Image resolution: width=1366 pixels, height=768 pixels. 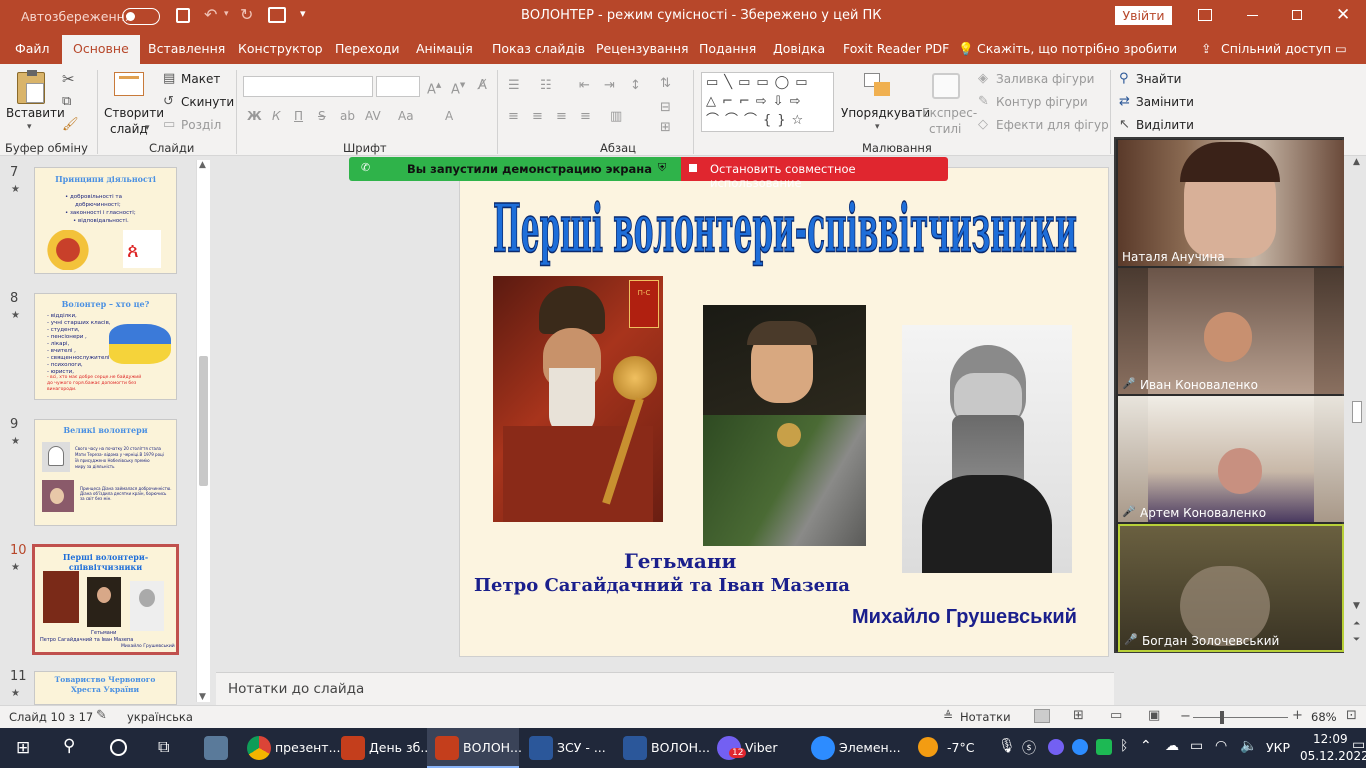 I want to click on bold-button: Ж, so click(x=254, y=116).